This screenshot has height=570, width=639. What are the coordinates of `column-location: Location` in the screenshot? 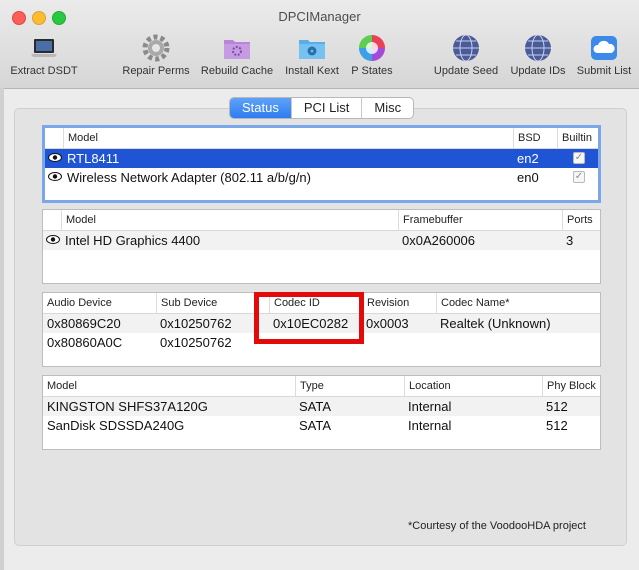 It's located at (473, 386).